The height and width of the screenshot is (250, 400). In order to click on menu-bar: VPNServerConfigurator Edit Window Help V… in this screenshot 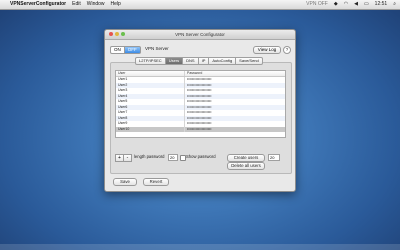, I will do `click(200, 5)`.